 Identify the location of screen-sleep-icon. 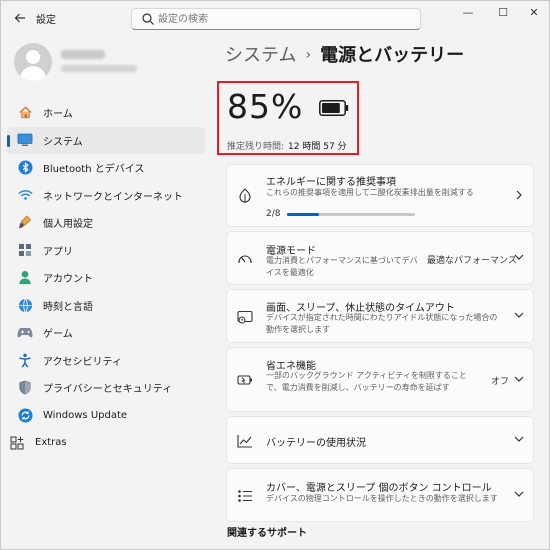
(245, 317).